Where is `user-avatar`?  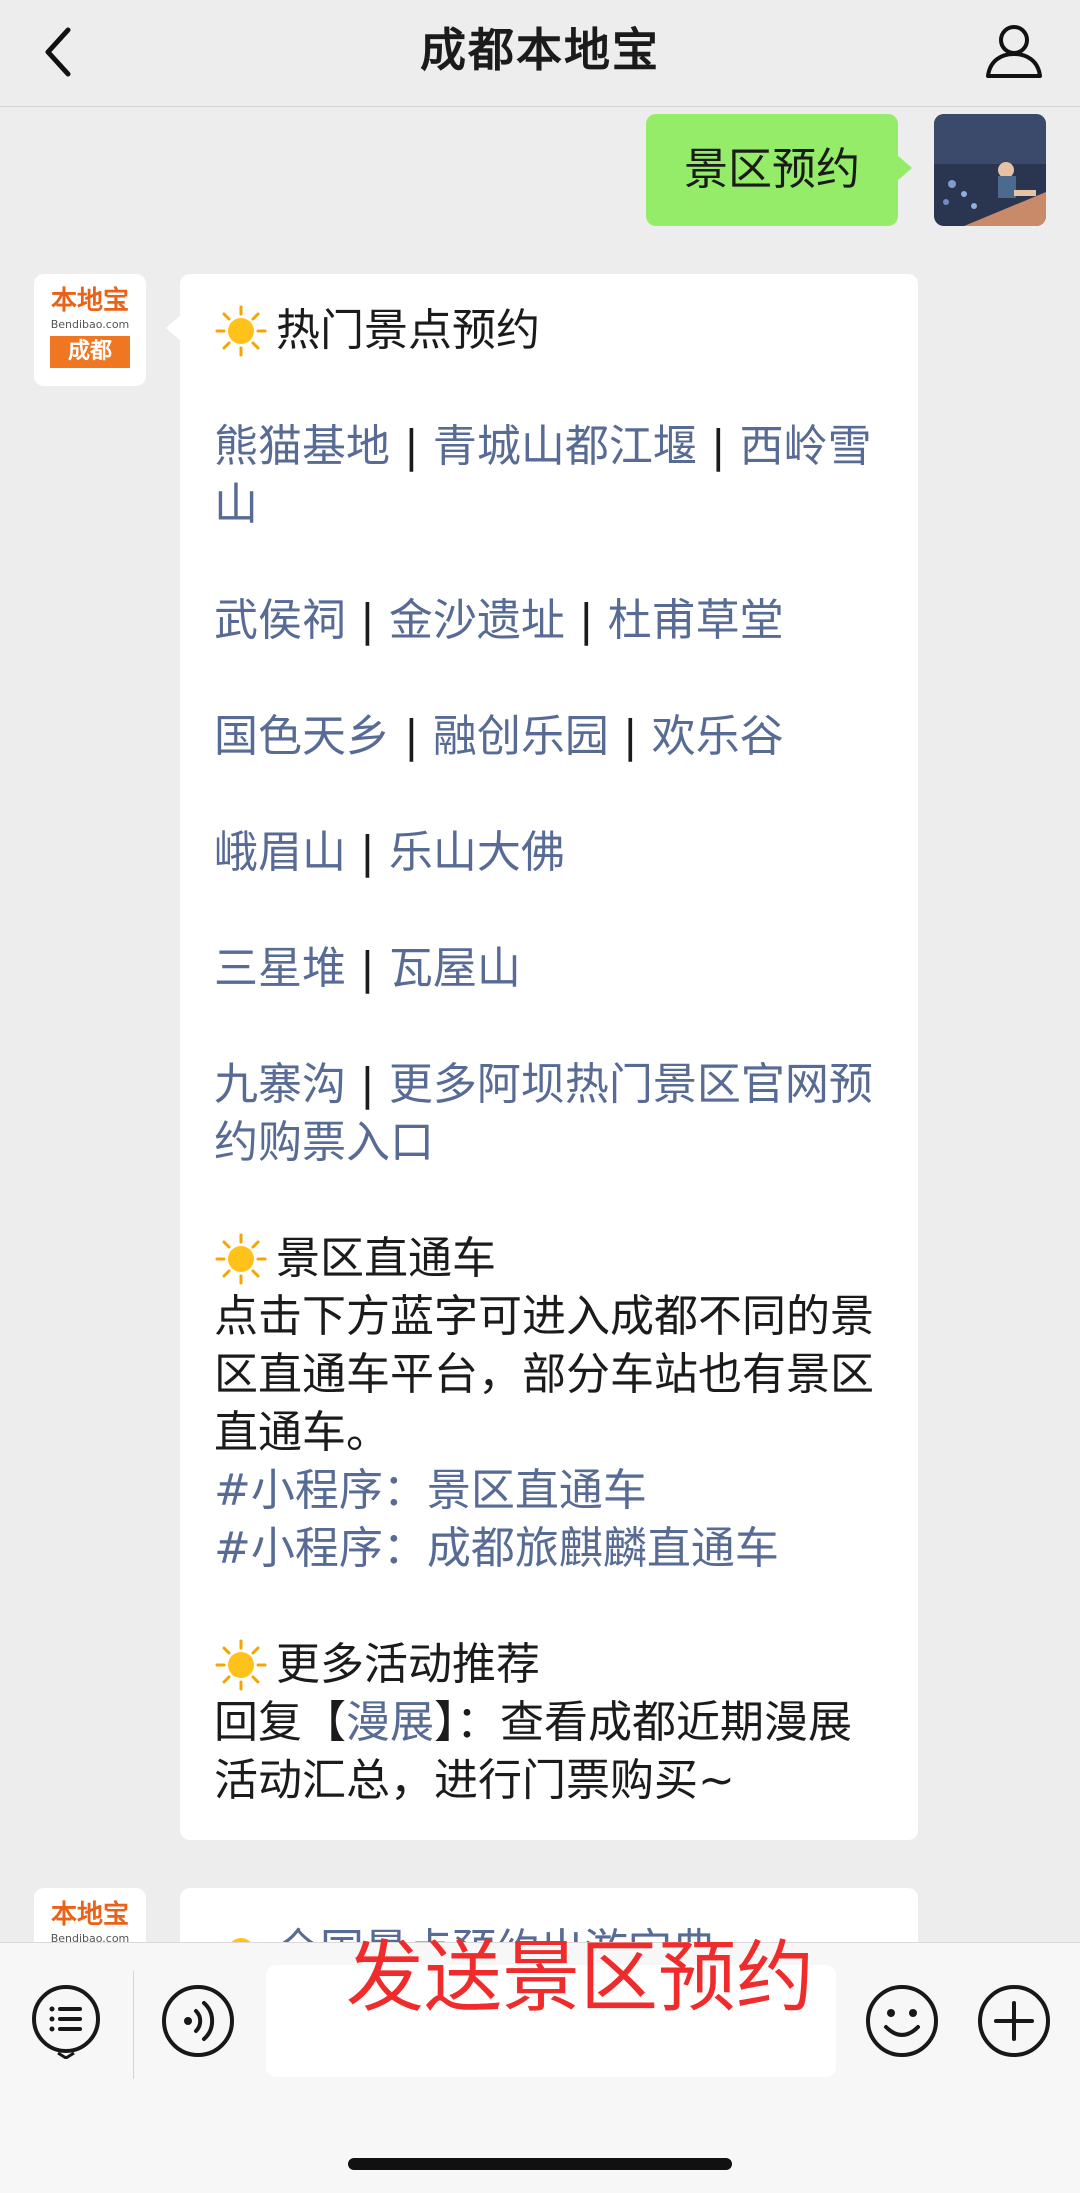 user-avatar is located at coordinates (990, 170).